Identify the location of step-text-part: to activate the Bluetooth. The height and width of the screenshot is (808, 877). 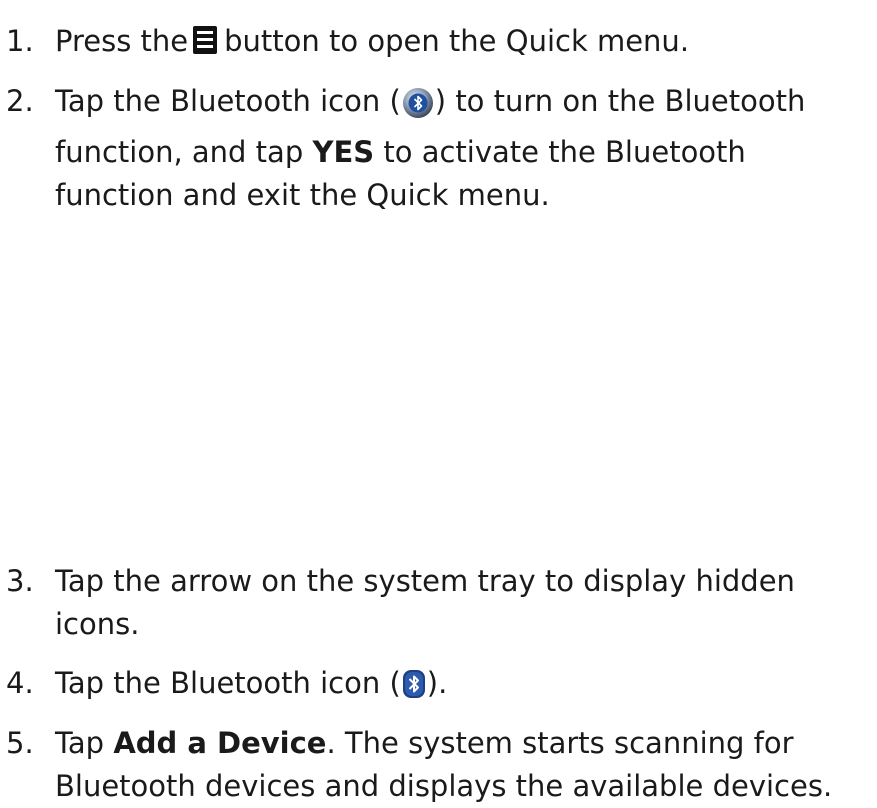
(560, 152).